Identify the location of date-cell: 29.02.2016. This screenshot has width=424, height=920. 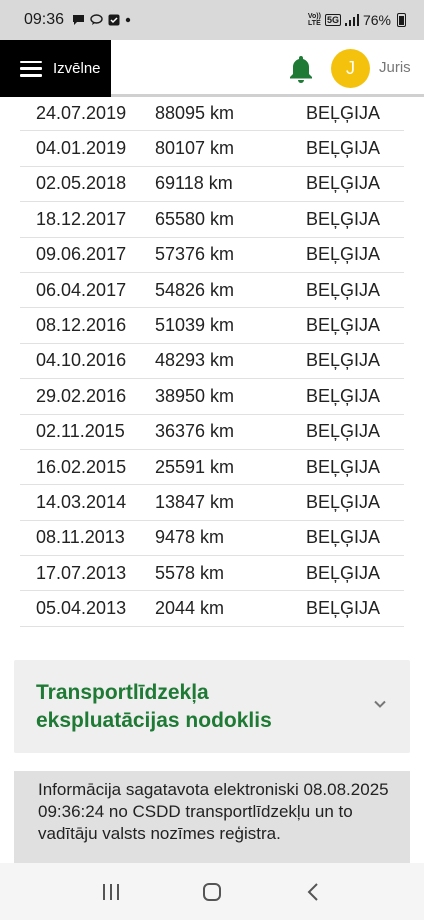
(81, 395).